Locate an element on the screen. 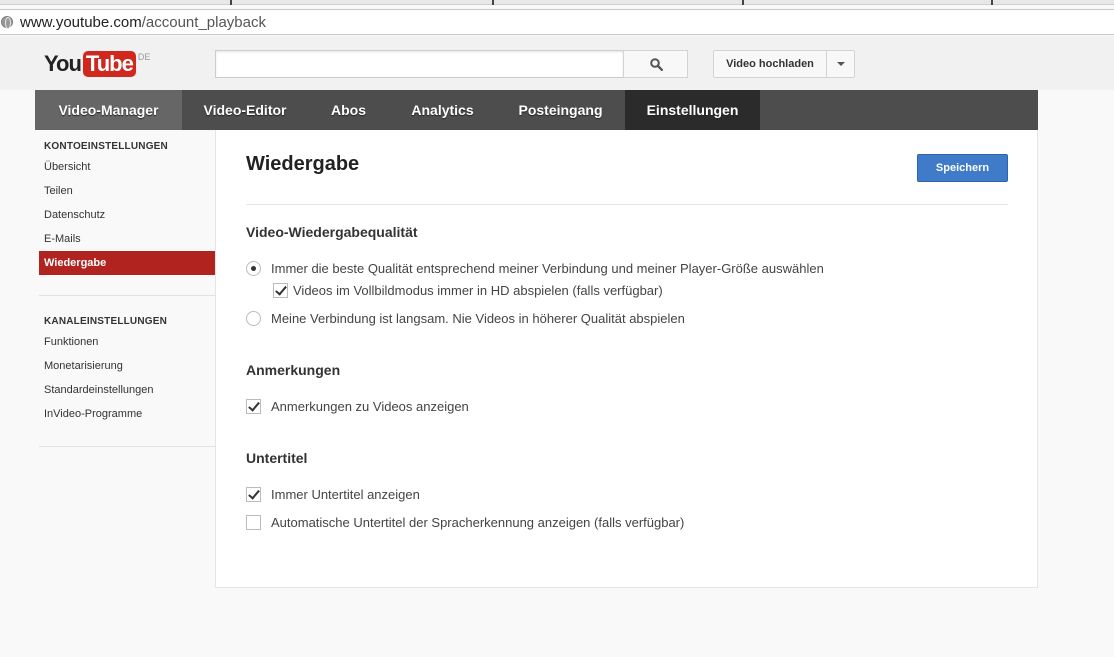 This screenshot has width=1114, height=657. quality-best-radio is located at coordinates (253, 268).